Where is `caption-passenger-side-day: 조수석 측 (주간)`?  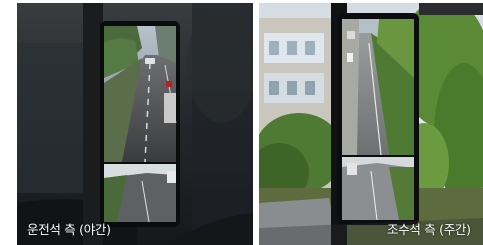 caption-passenger-side-day: 조수석 측 (주간) is located at coordinates (429, 229).